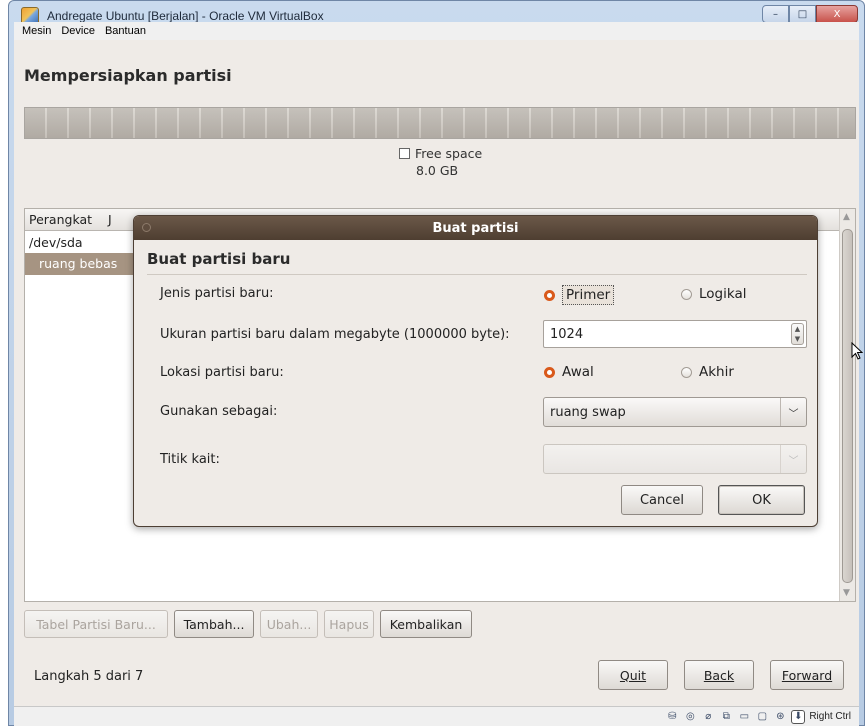  What do you see at coordinates (675, 459) in the screenshot?
I see `mount-point-select: ﹀` at bounding box center [675, 459].